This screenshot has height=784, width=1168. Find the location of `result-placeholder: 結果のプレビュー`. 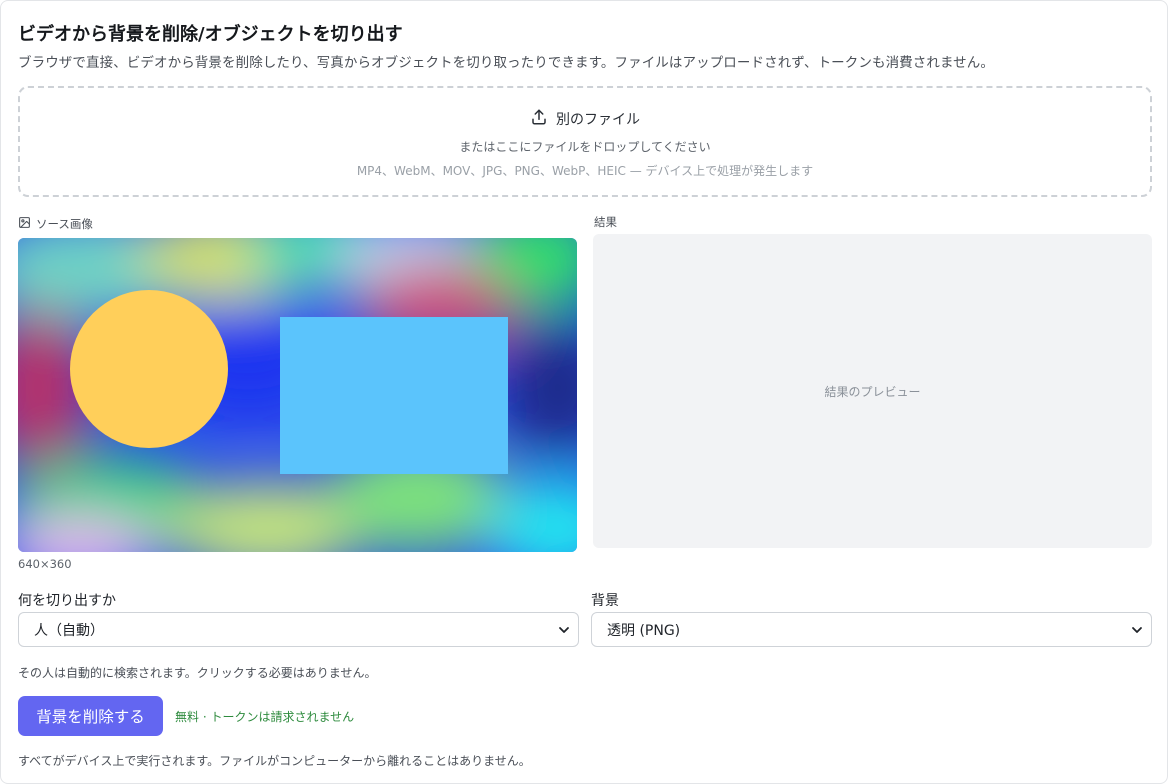

result-placeholder: 結果のプレビュー is located at coordinates (872, 391).